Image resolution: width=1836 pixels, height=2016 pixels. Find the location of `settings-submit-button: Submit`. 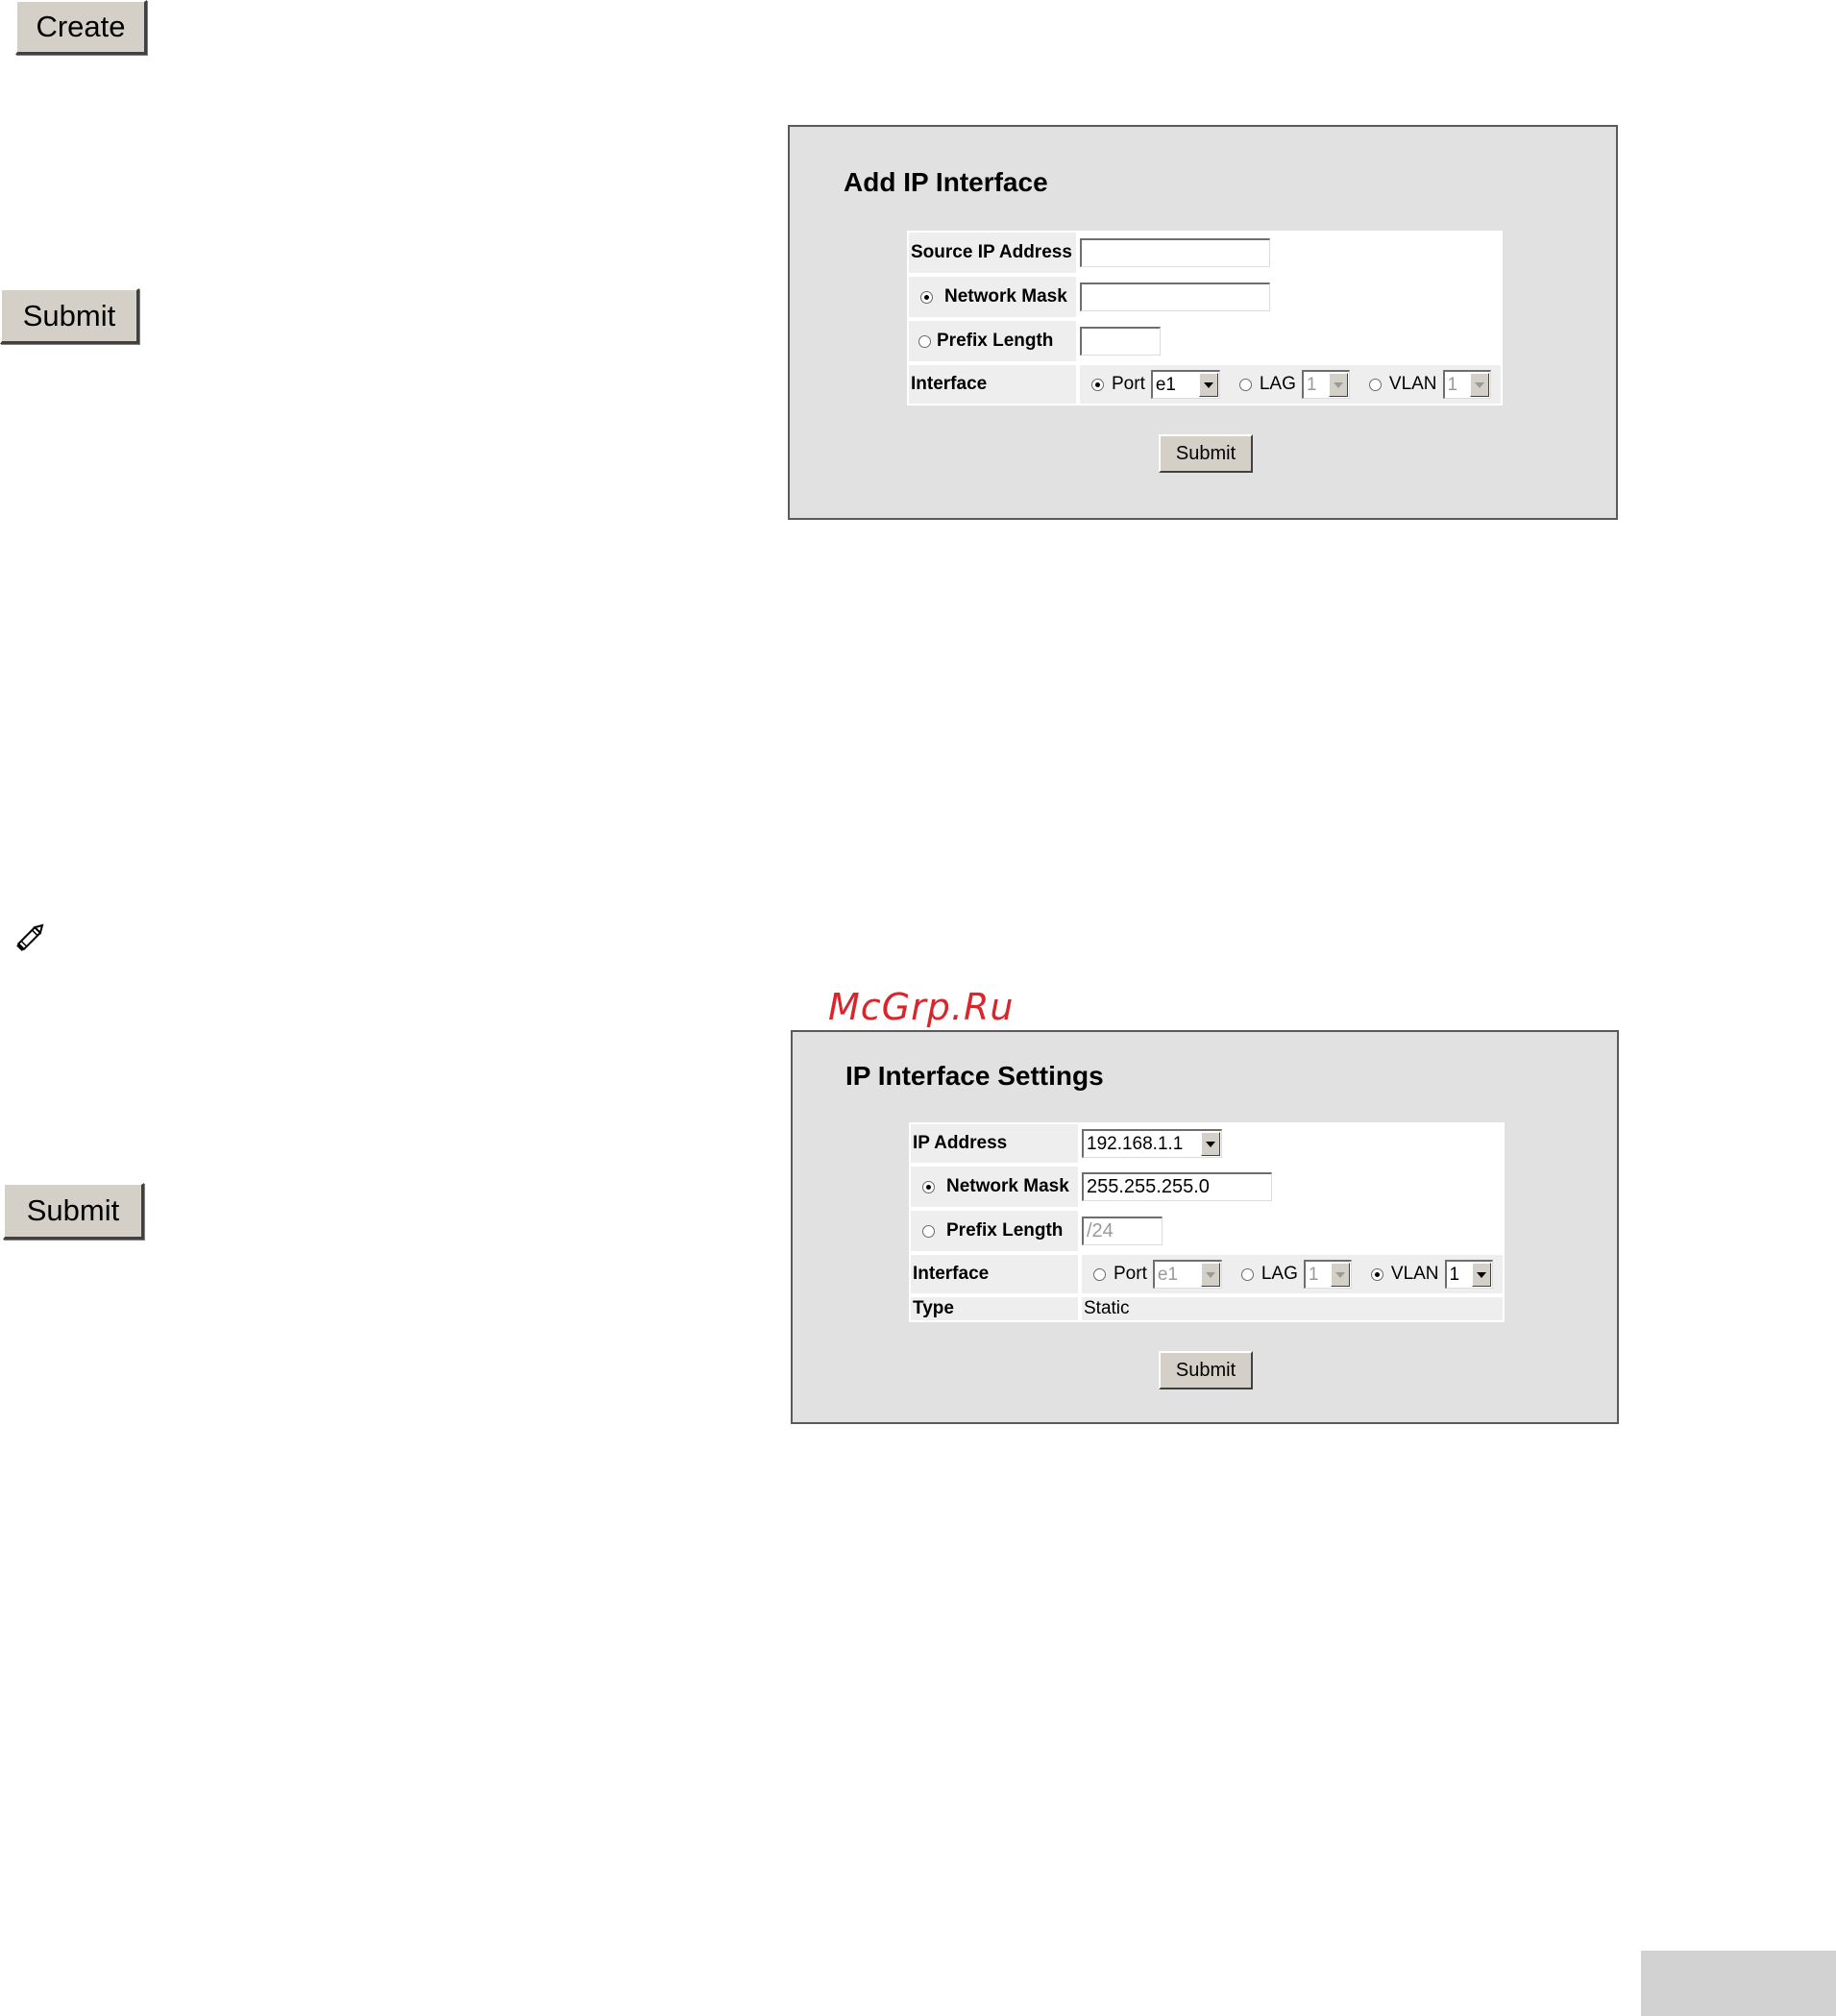

settings-submit-button: Submit is located at coordinates (1206, 1370).